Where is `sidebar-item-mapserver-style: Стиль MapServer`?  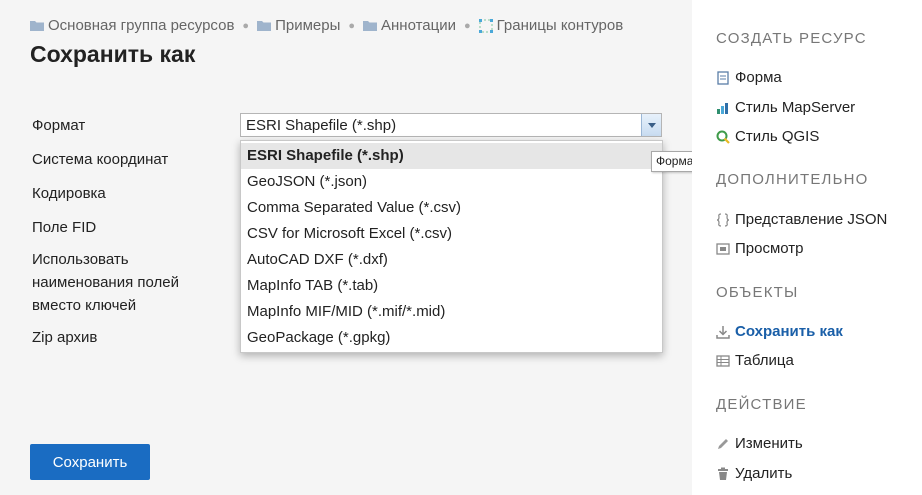 sidebar-item-mapserver-style: Стиль MapServer is located at coordinates (785, 107).